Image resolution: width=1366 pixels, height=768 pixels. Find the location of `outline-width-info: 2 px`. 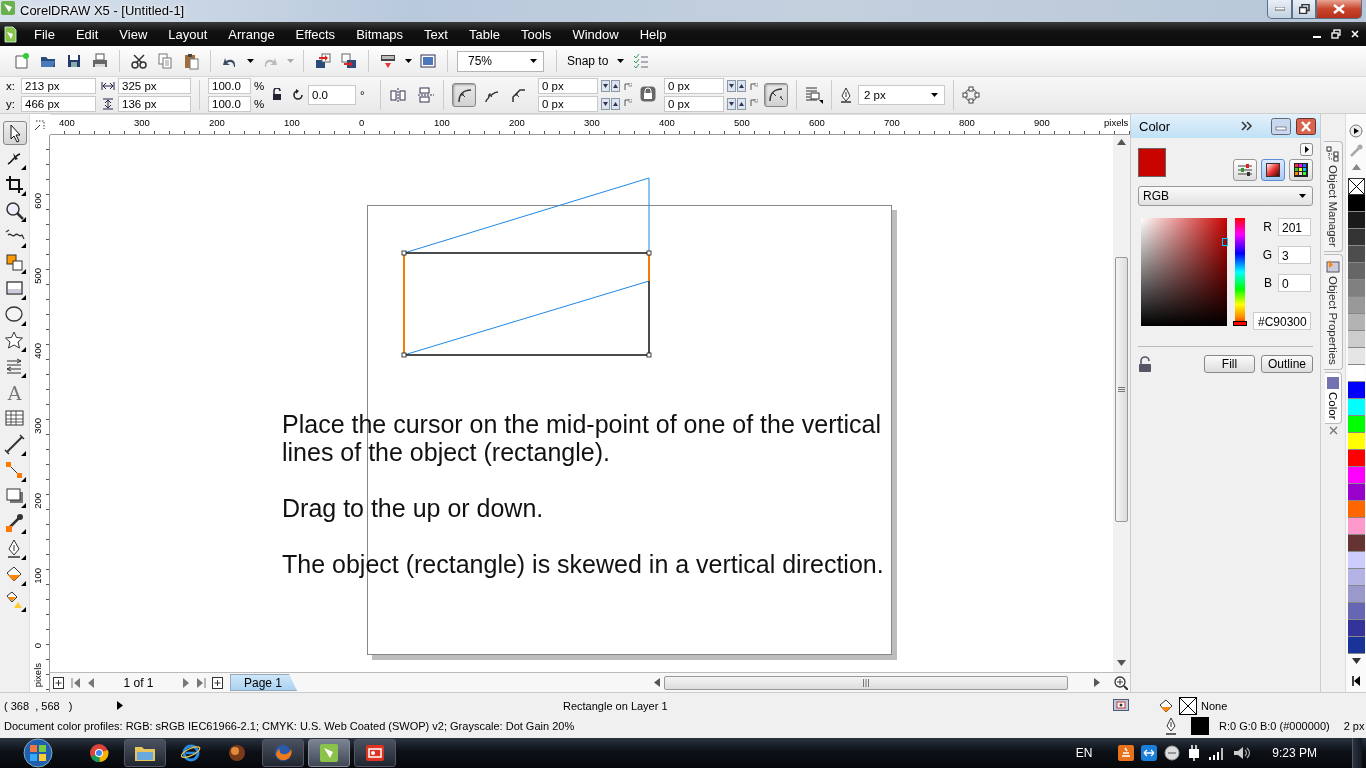

outline-width-info: 2 px is located at coordinates (1354, 726).